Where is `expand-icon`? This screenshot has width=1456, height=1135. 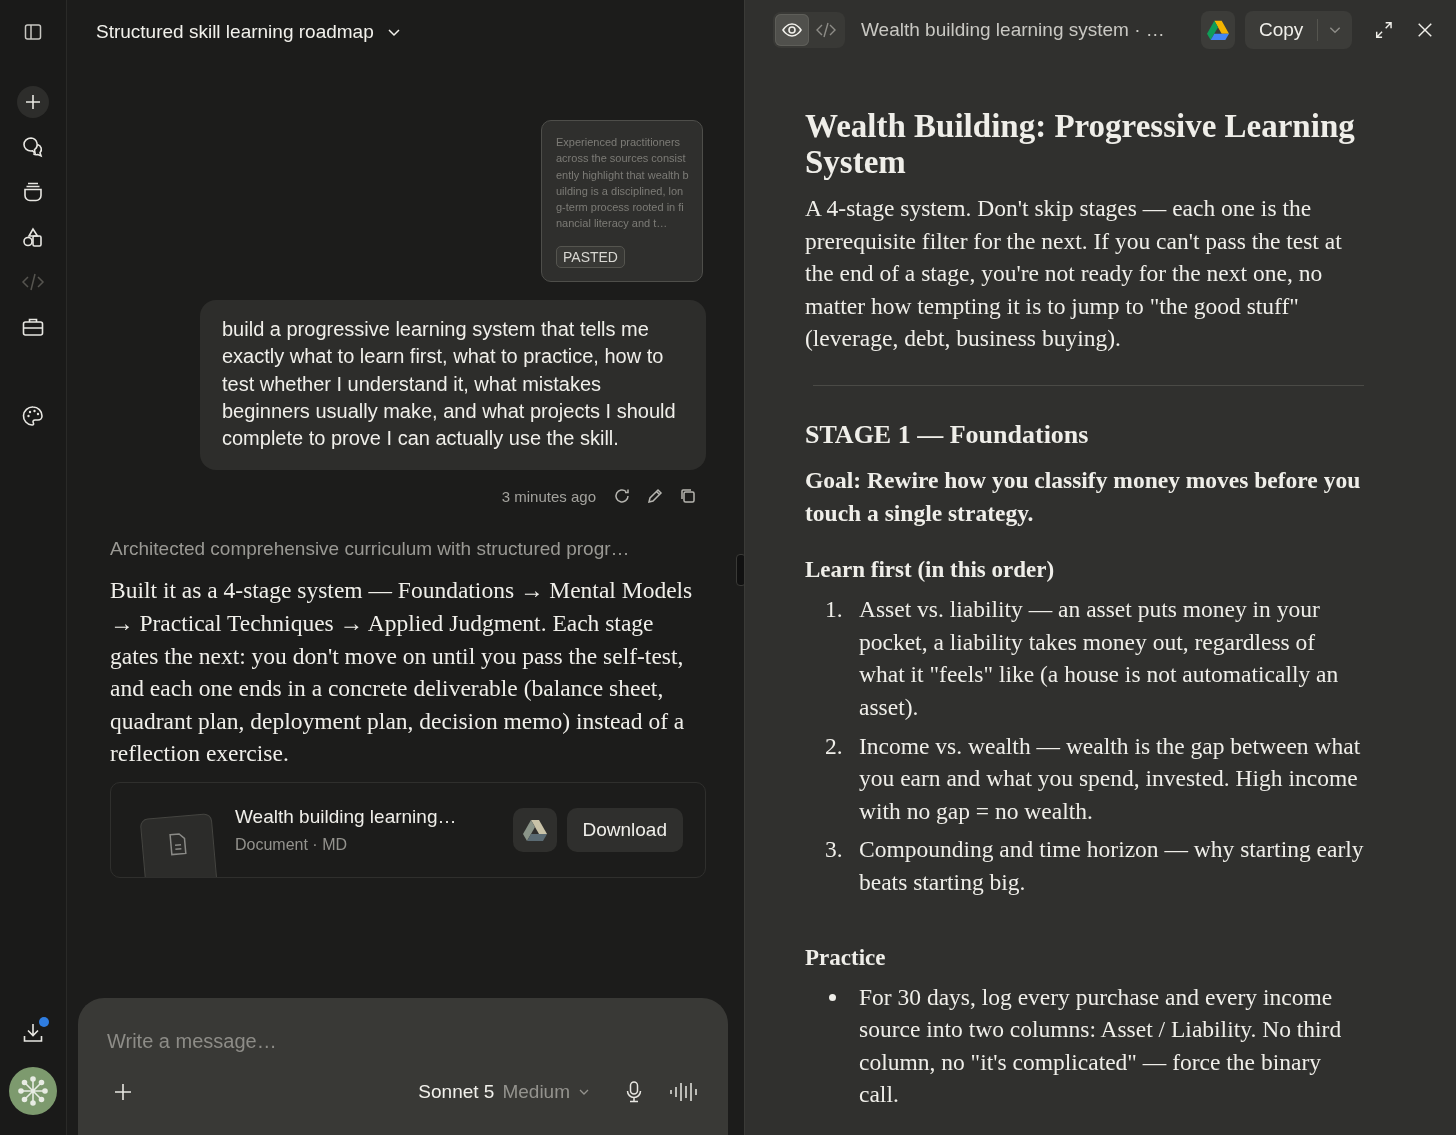 expand-icon is located at coordinates (1384, 30).